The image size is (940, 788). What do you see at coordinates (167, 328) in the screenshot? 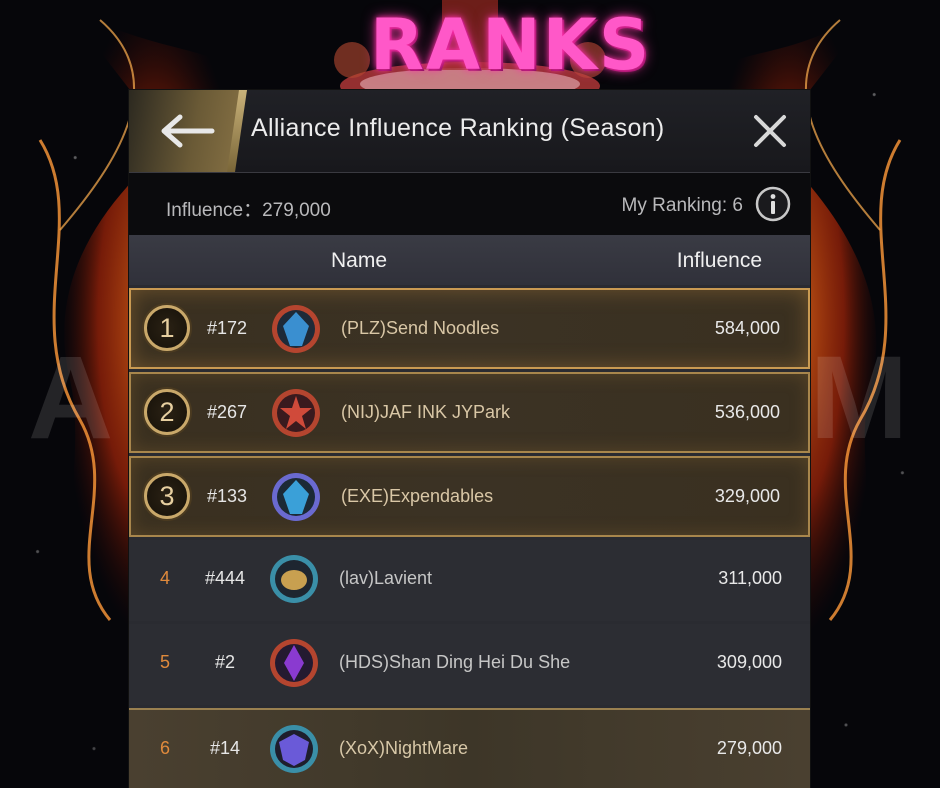
I see `rank-medal: 1` at bounding box center [167, 328].